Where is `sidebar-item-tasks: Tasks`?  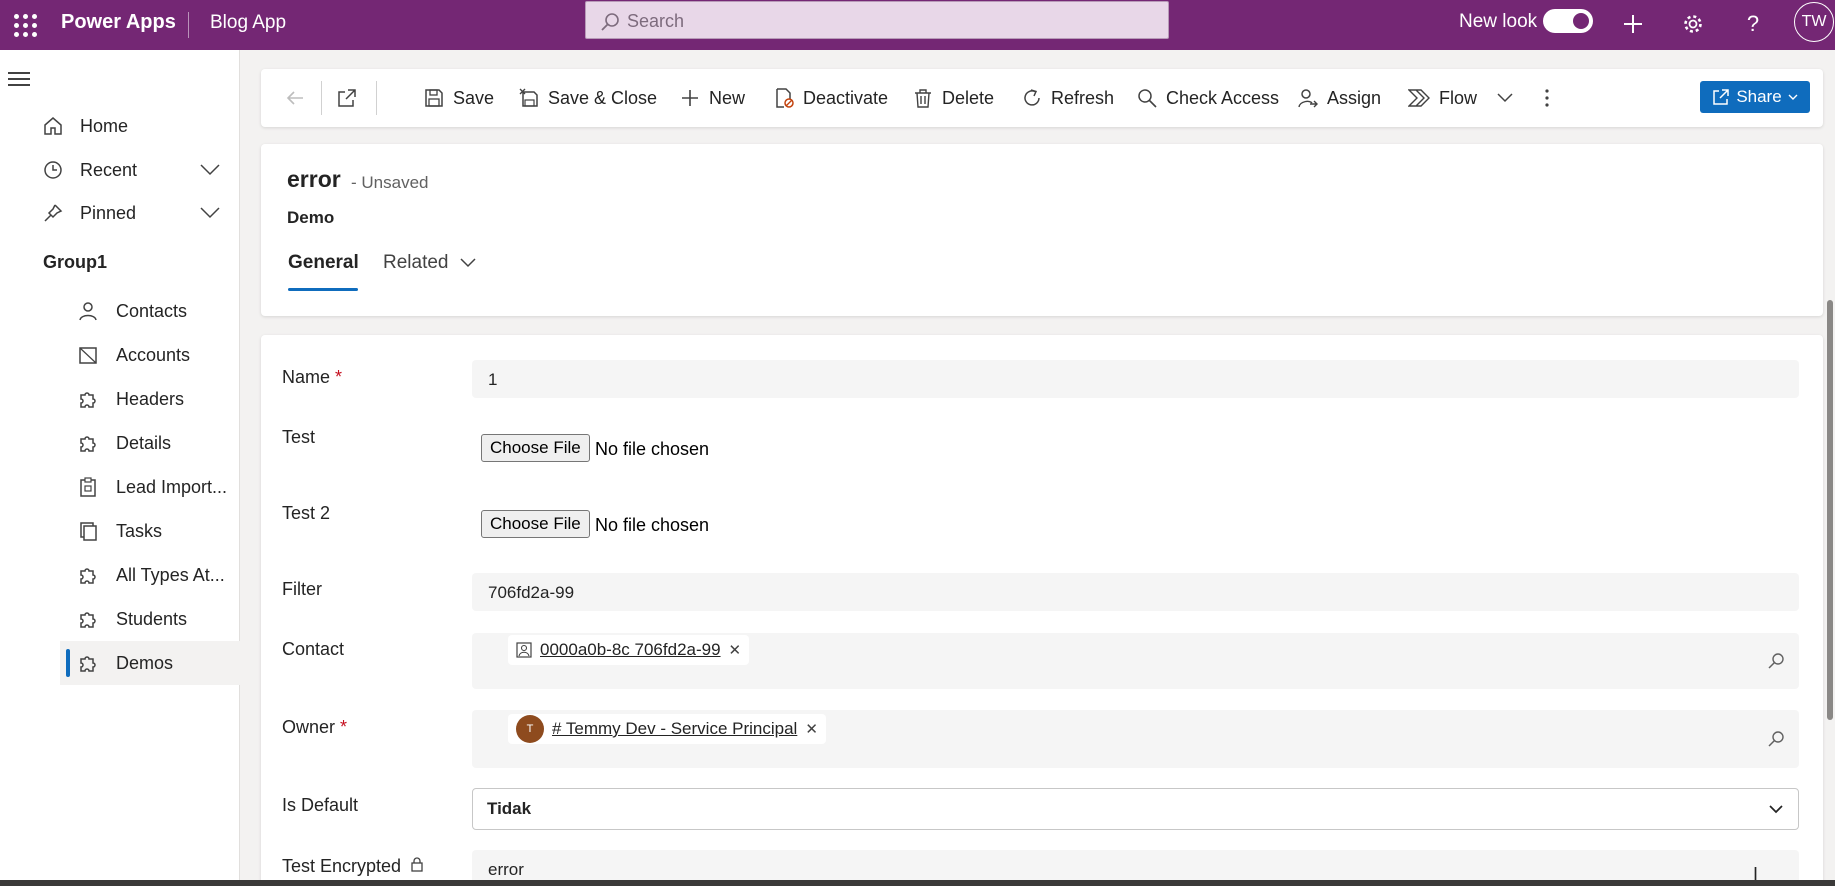 sidebar-item-tasks: Tasks is located at coordinates (150, 531).